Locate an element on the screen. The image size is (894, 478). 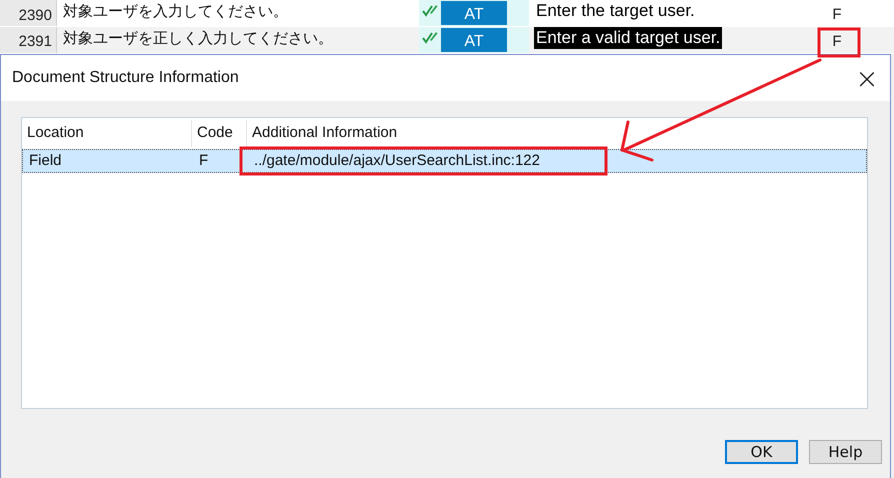
window-title: Document Structure Information is located at coordinates (125, 78).